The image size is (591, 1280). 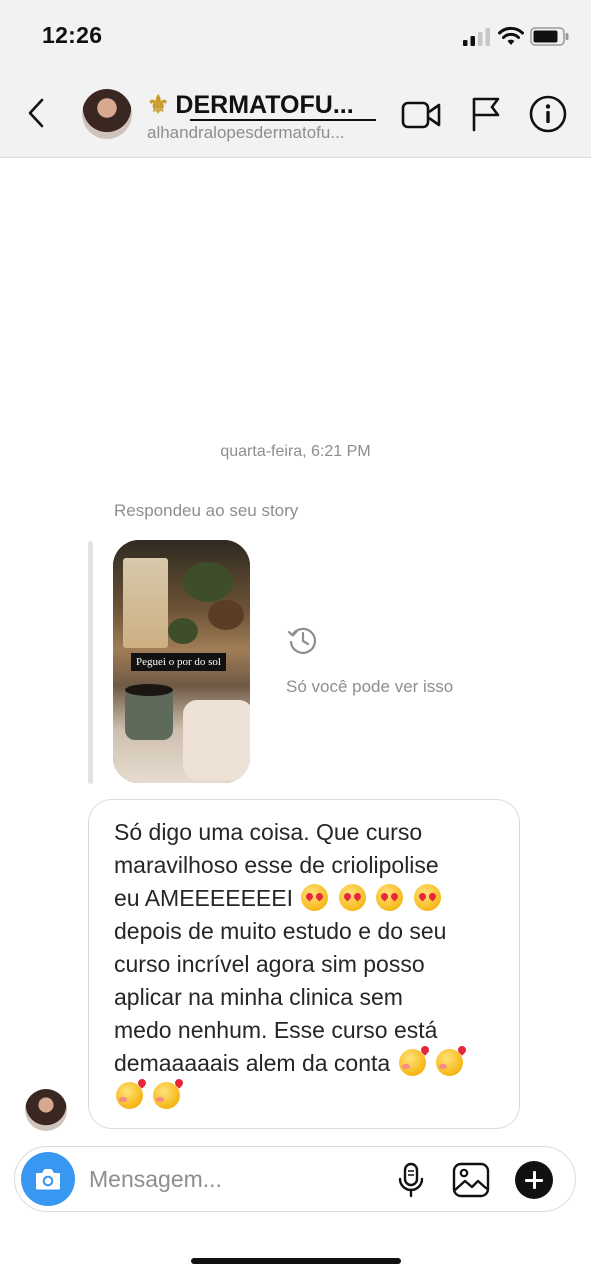 I want to click on story-caption: Peguei o por do sol, so click(x=178, y=662).